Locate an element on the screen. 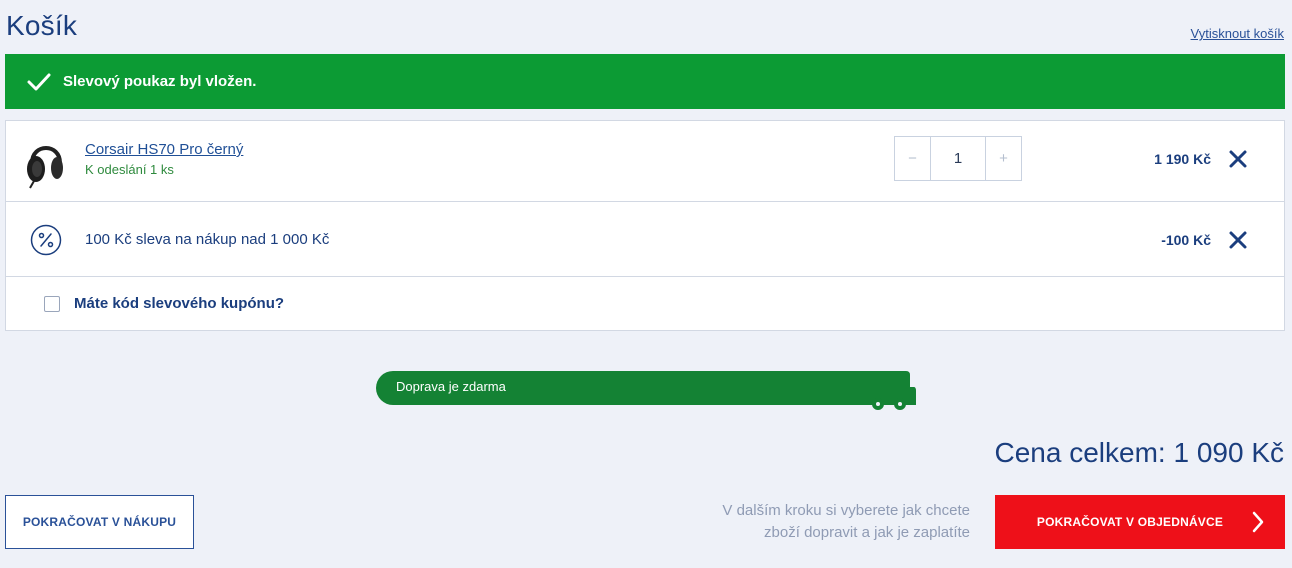 The image size is (1292, 568). remove-item-close-icon is located at coordinates (1238, 159).